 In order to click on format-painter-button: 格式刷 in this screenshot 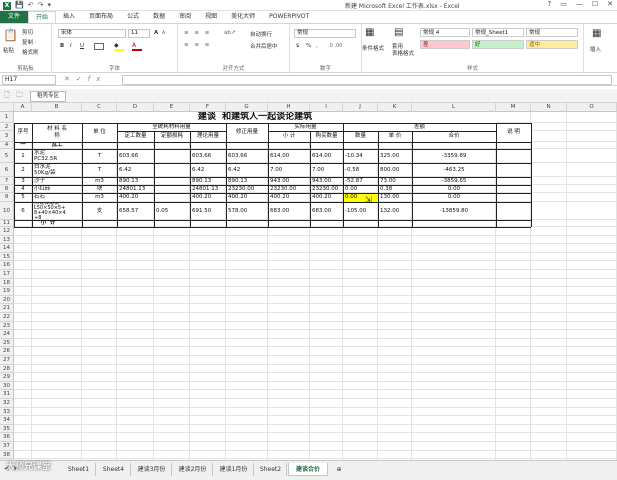, I will do `click(30, 52)`.